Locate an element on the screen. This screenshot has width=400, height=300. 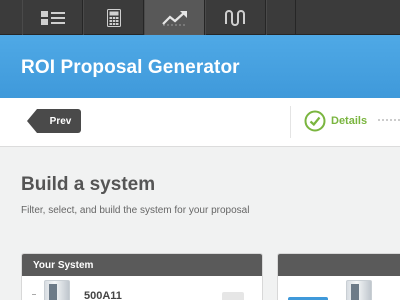
toolbar-tab-list is located at coordinates (52, 17).